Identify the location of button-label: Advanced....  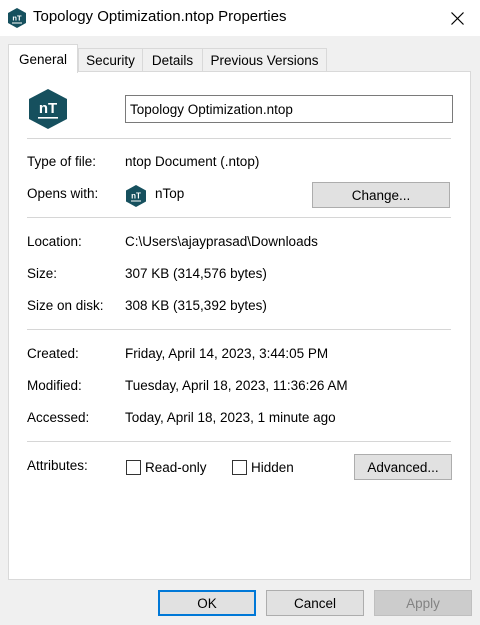
(403, 467).